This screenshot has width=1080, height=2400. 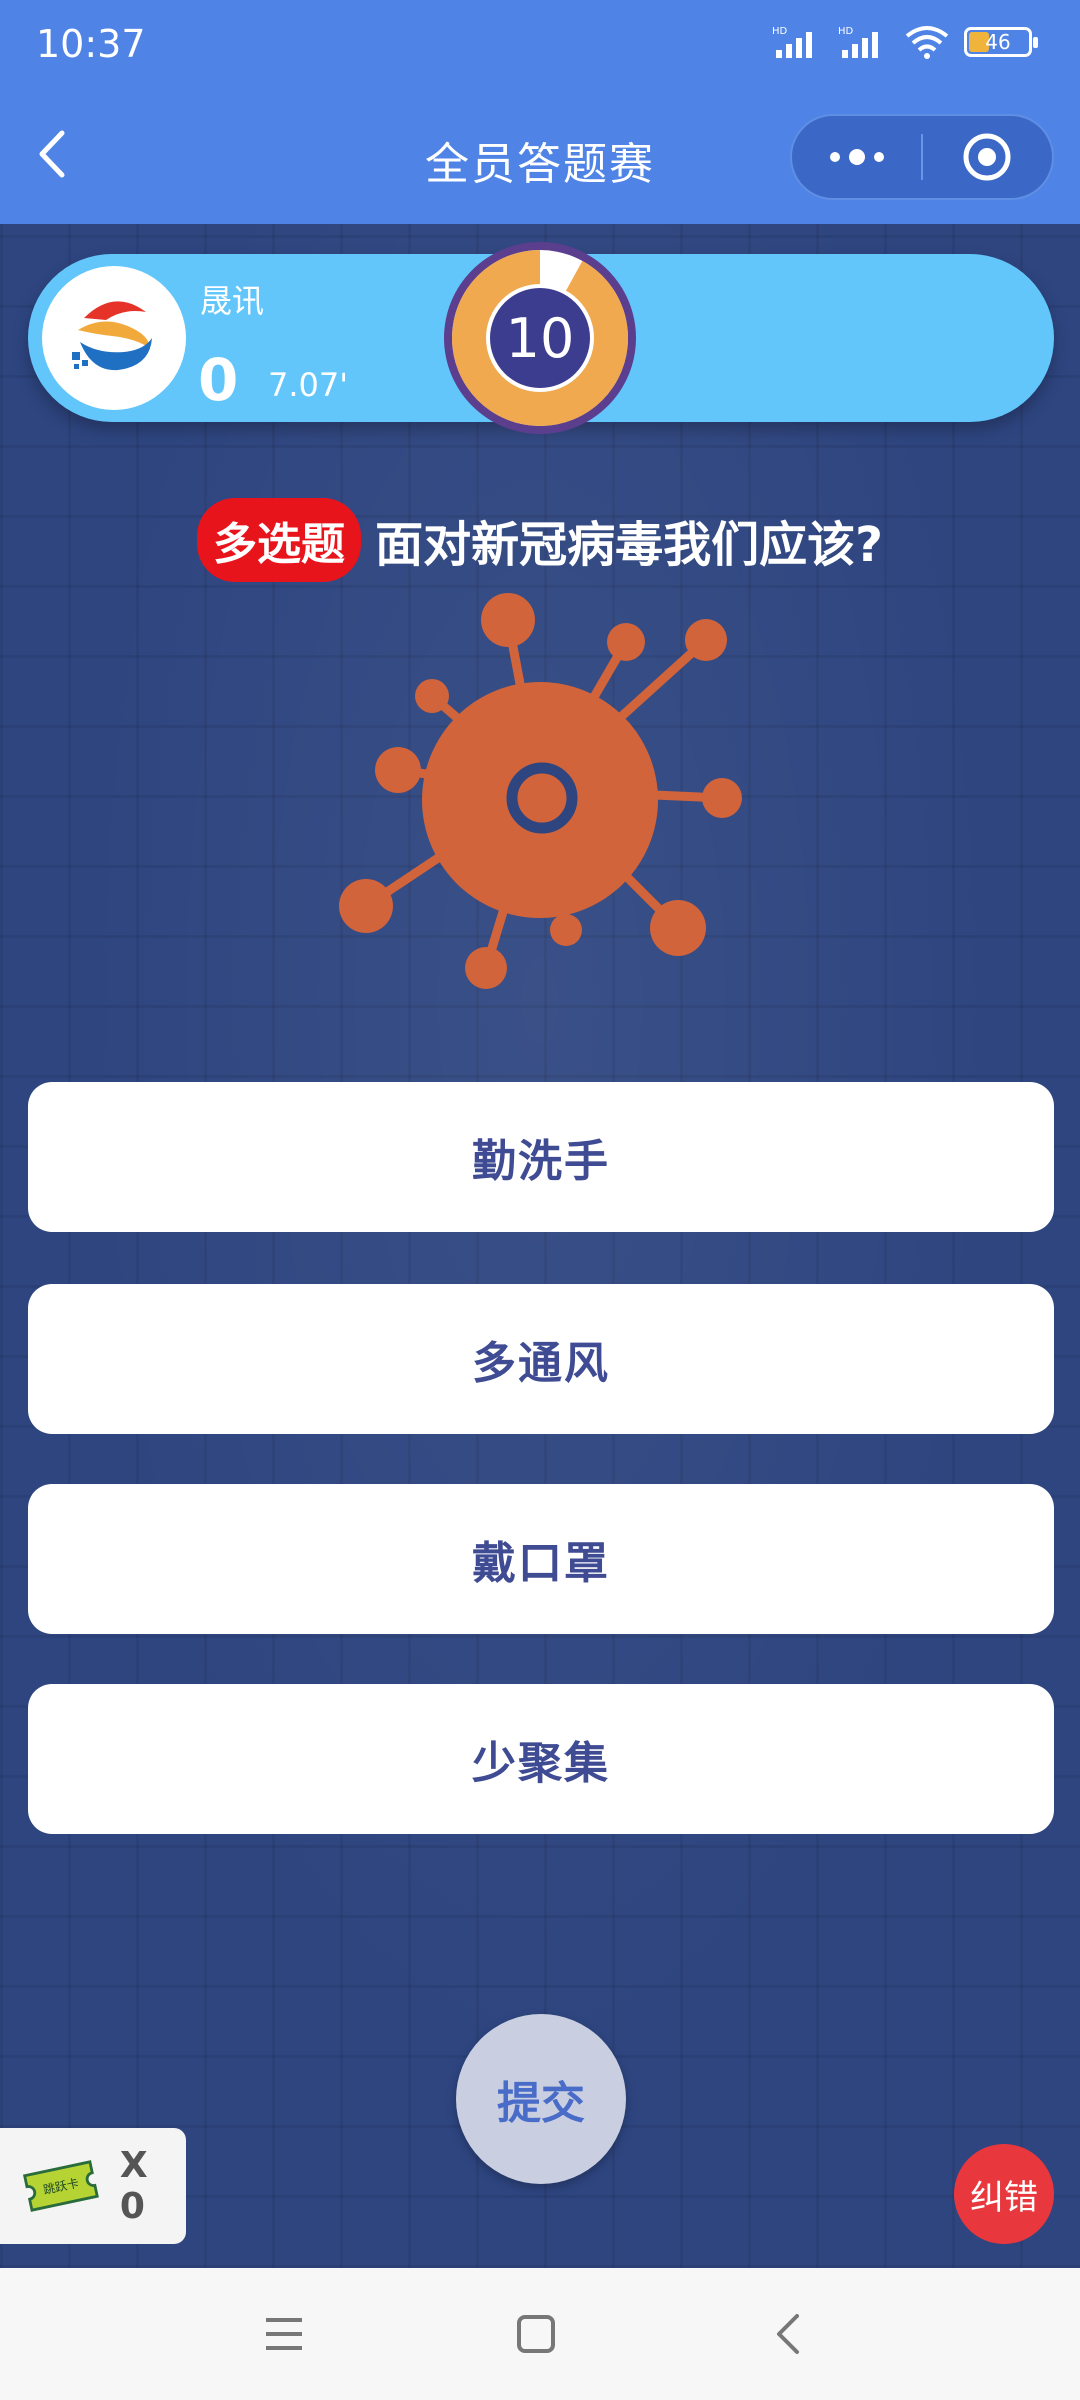 What do you see at coordinates (540, 791) in the screenshot?
I see `virus-icon` at bounding box center [540, 791].